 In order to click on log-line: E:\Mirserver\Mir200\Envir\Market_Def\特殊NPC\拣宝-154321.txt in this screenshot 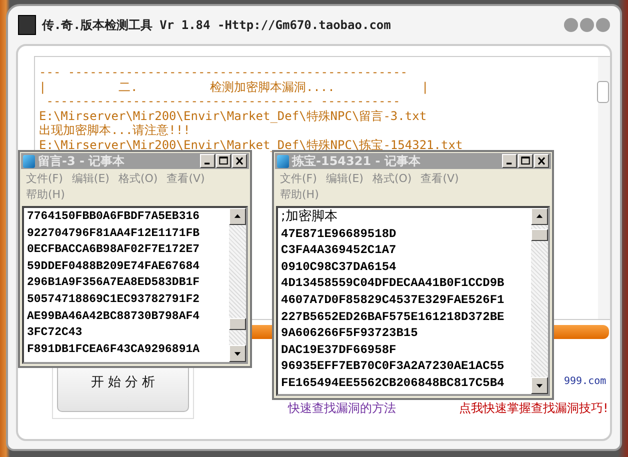, I will do `click(251, 145)`.